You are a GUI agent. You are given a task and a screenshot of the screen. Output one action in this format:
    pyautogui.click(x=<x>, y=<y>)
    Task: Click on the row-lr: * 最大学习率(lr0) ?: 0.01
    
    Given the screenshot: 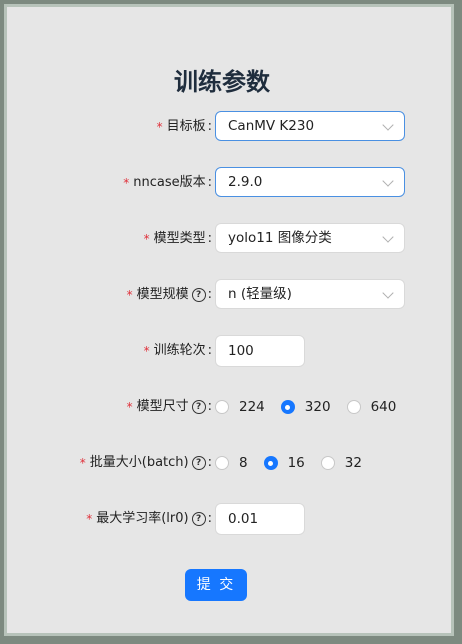 What is the action you would take?
    pyautogui.click(x=232, y=520)
    